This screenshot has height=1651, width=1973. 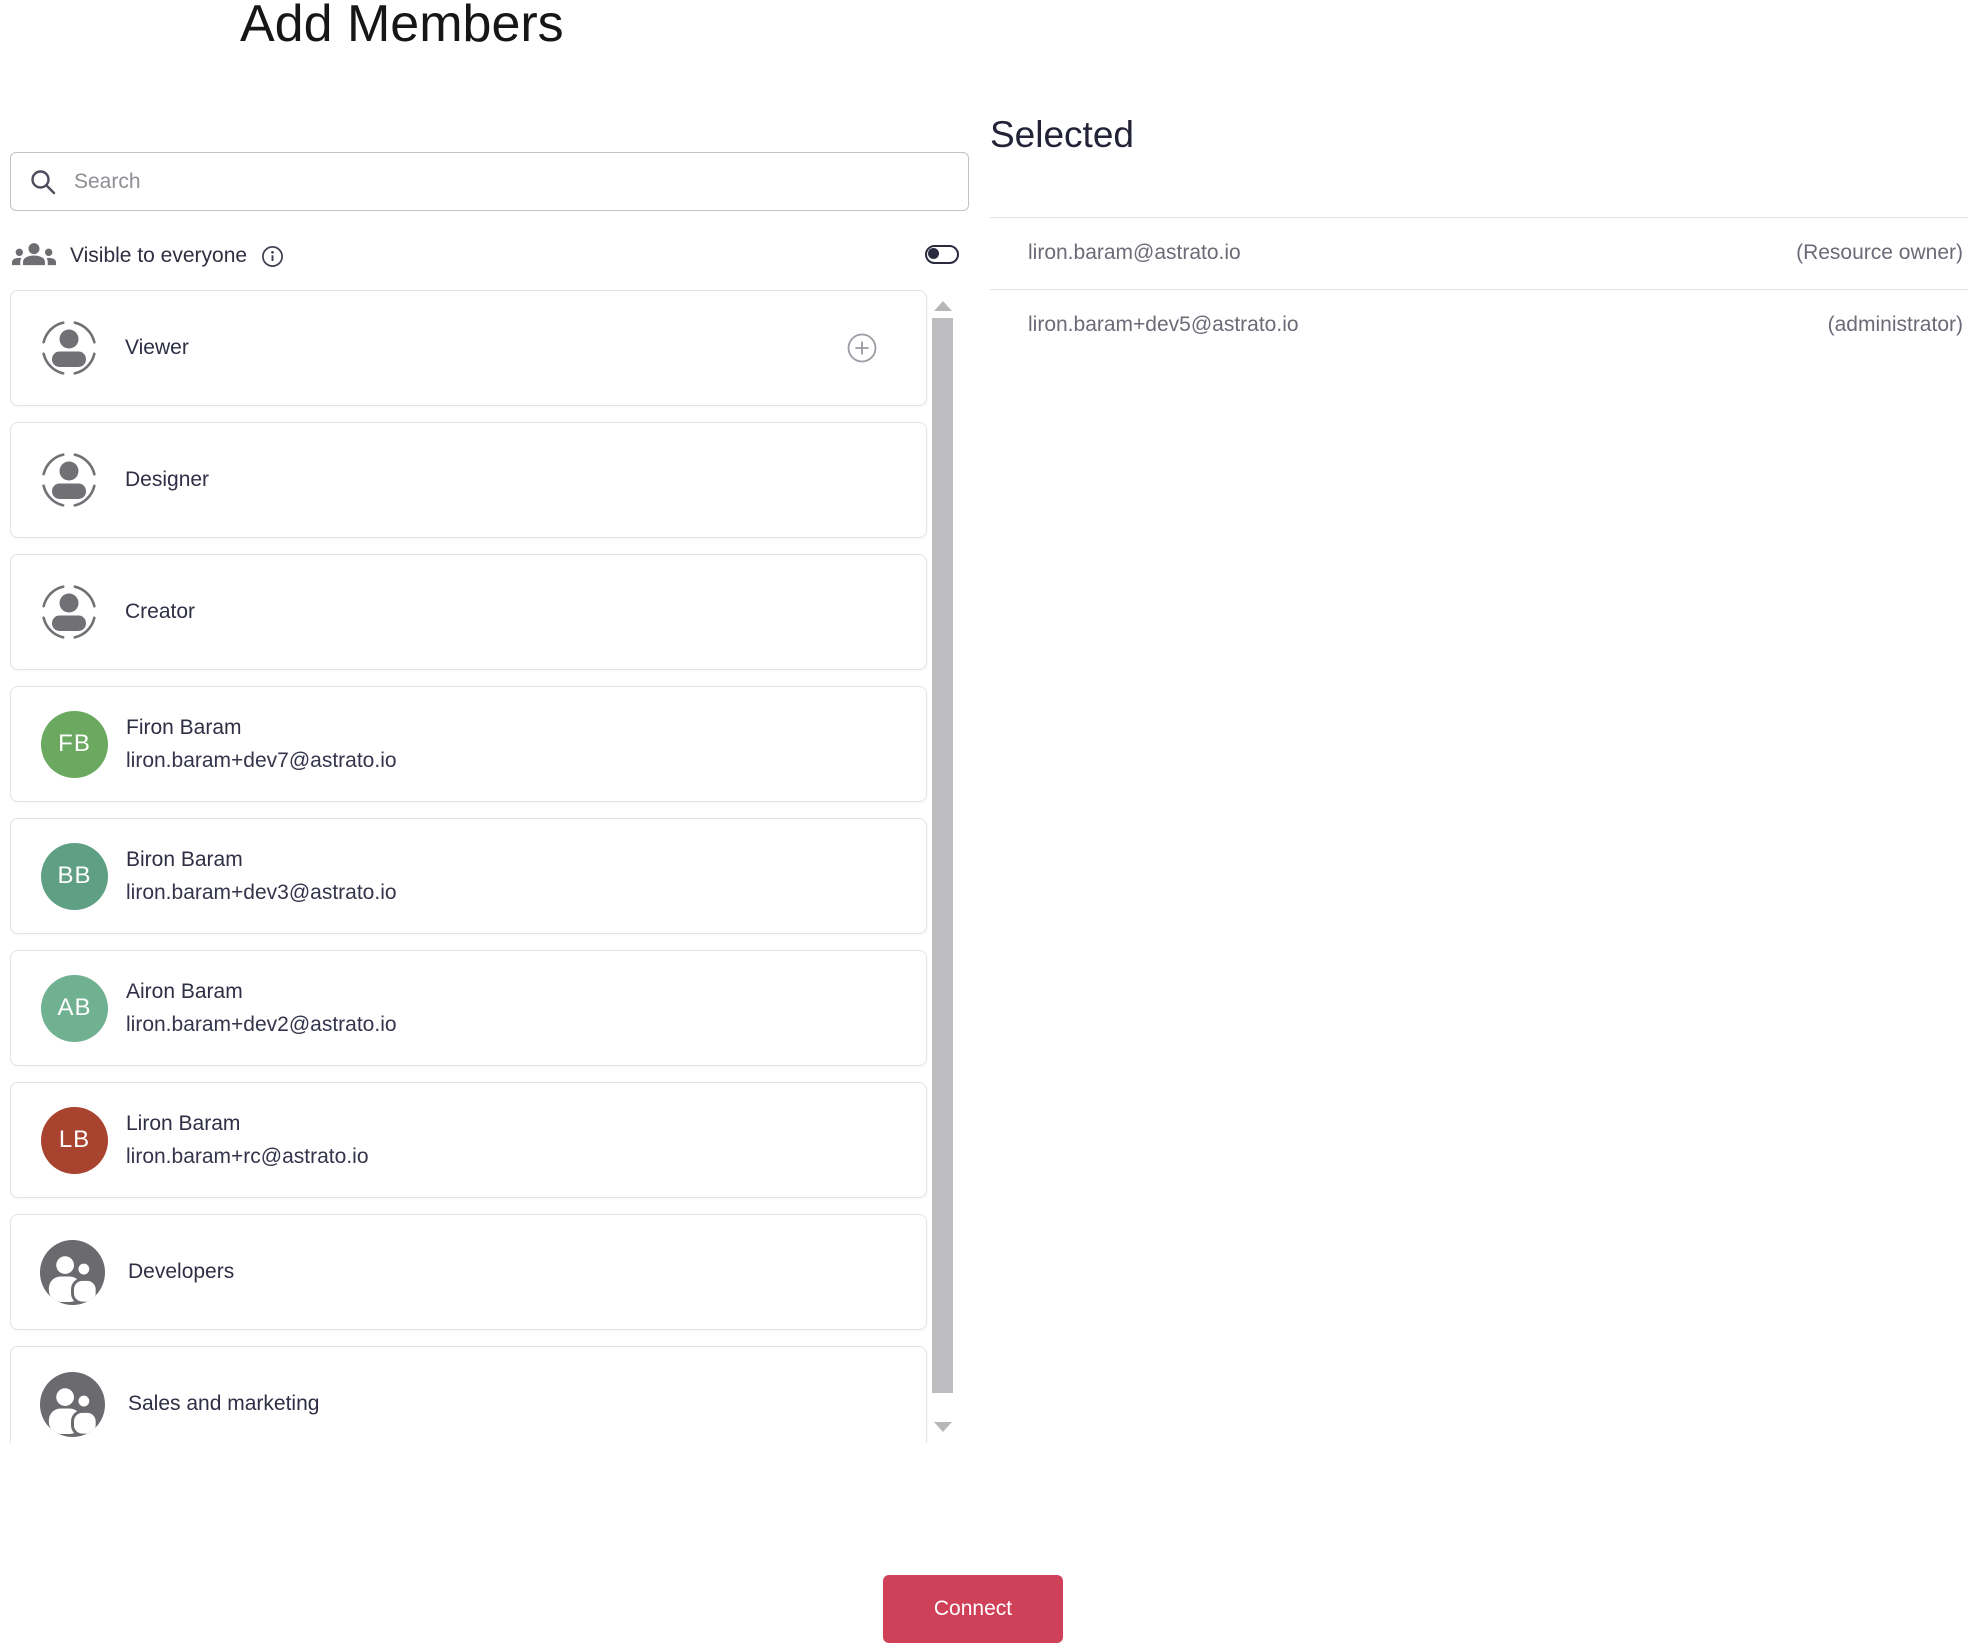 I want to click on user-name: Liron Baram, so click(x=183, y=1123).